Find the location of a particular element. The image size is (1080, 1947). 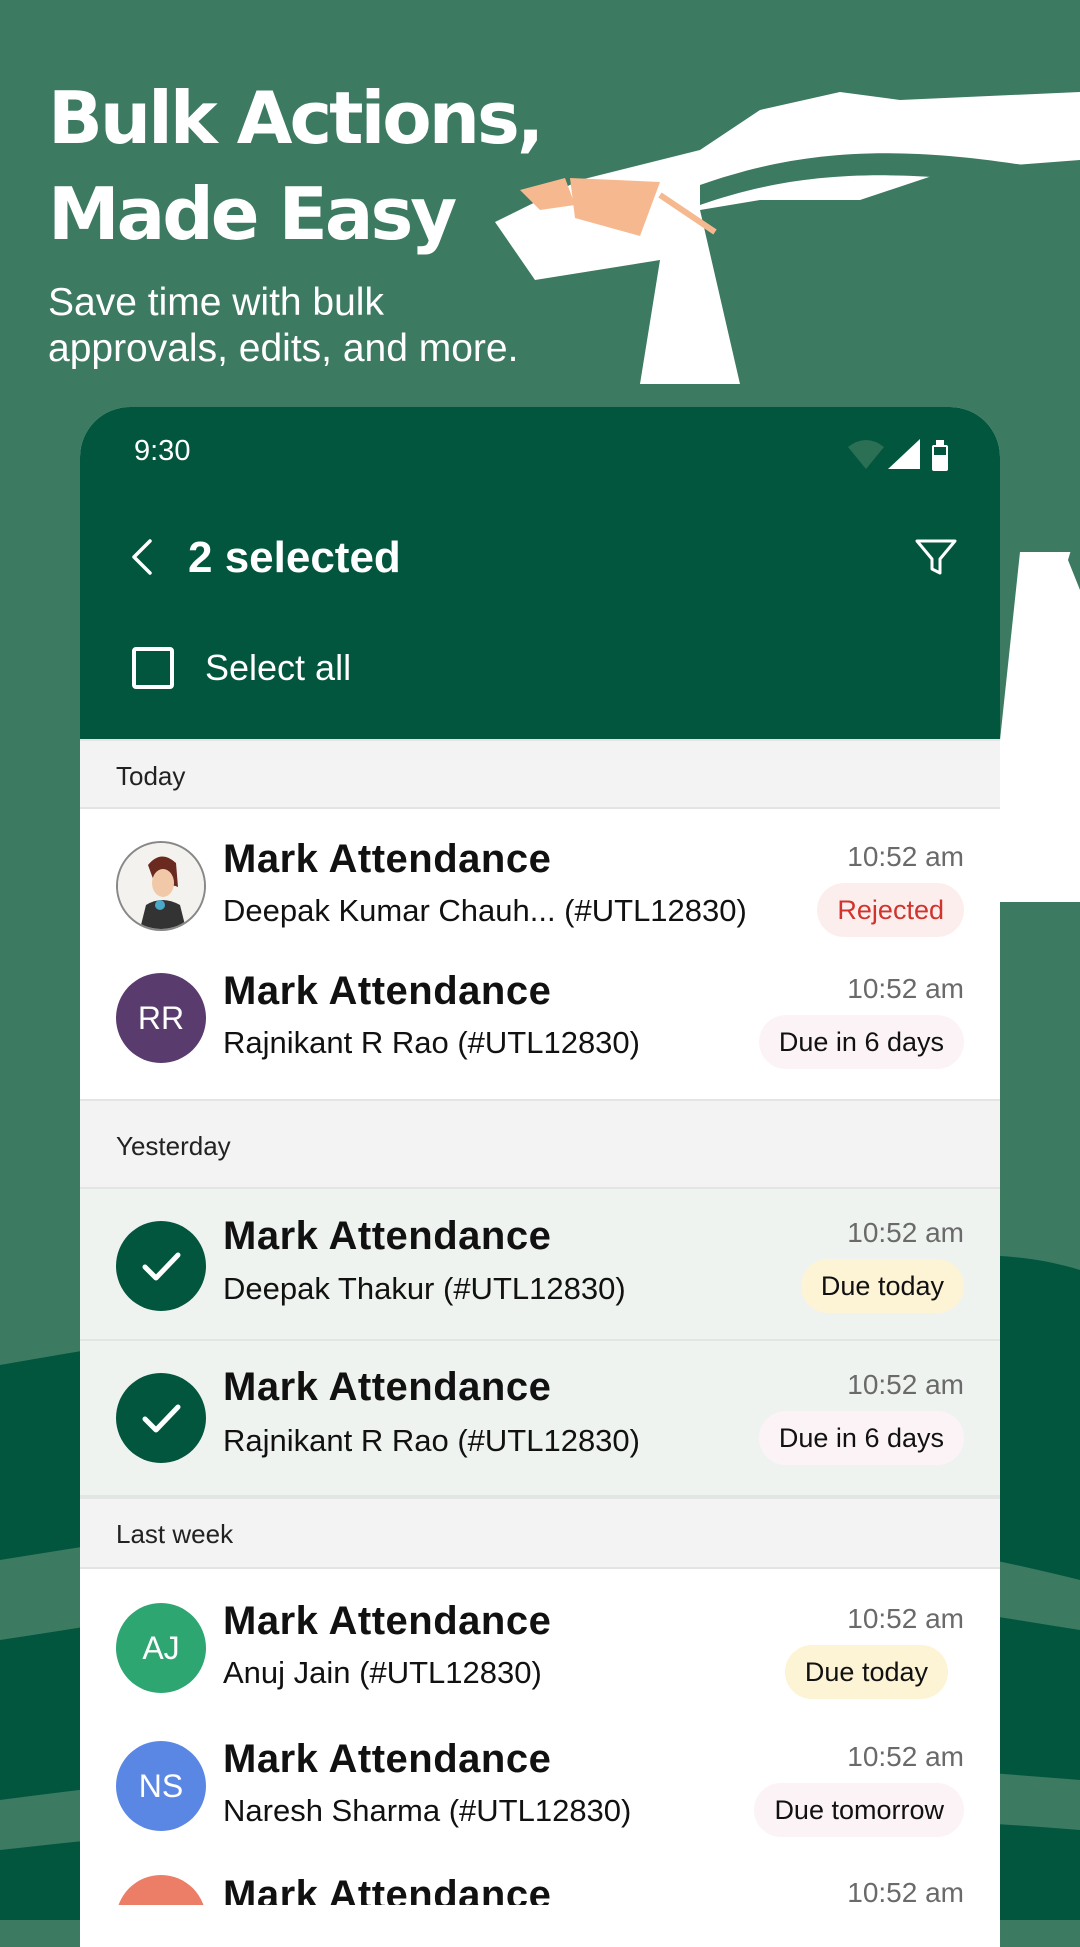

item-subtitle: Anuj Jain (#UTL12830) is located at coordinates (382, 1672).